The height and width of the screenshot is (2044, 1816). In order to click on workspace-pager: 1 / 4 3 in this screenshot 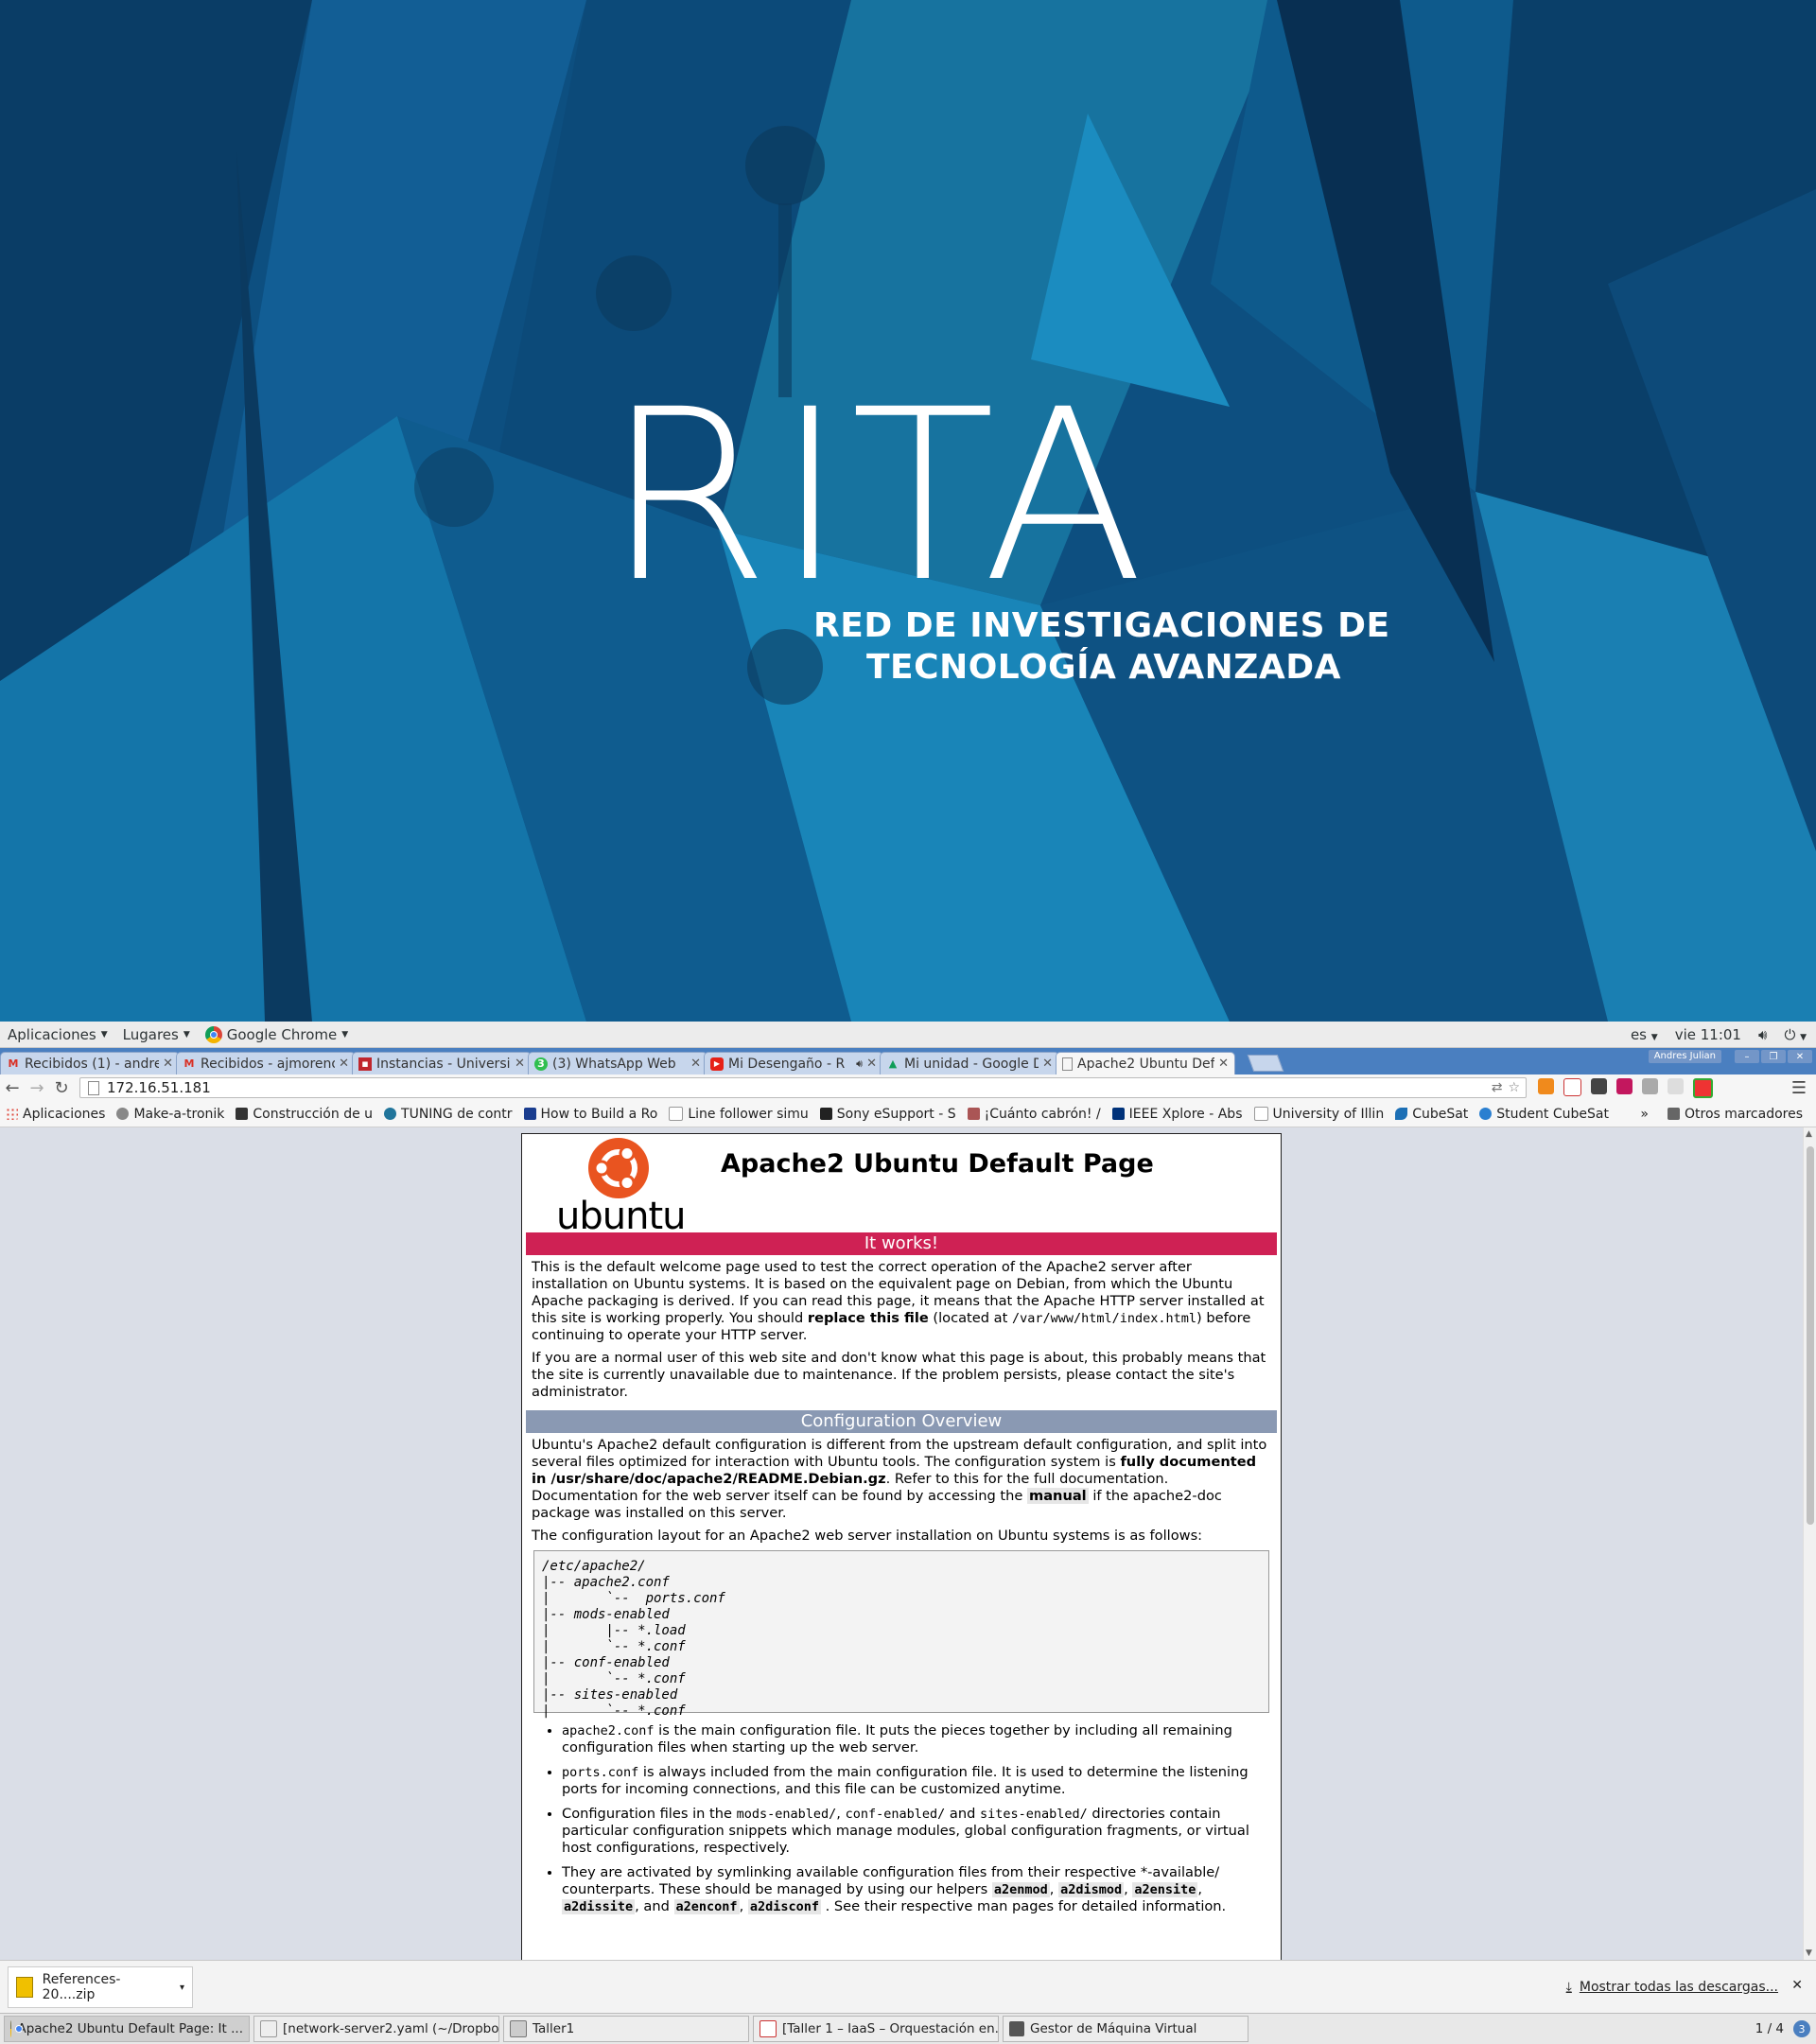, I will do `click(1785, 2028)`.